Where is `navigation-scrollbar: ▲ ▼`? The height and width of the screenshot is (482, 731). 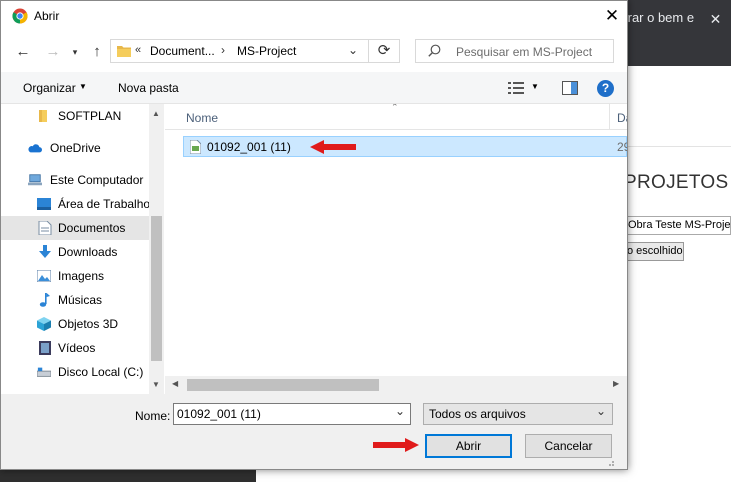 navigation-scrollbar: ▲ ▼ is located at coordinates (156, 249).